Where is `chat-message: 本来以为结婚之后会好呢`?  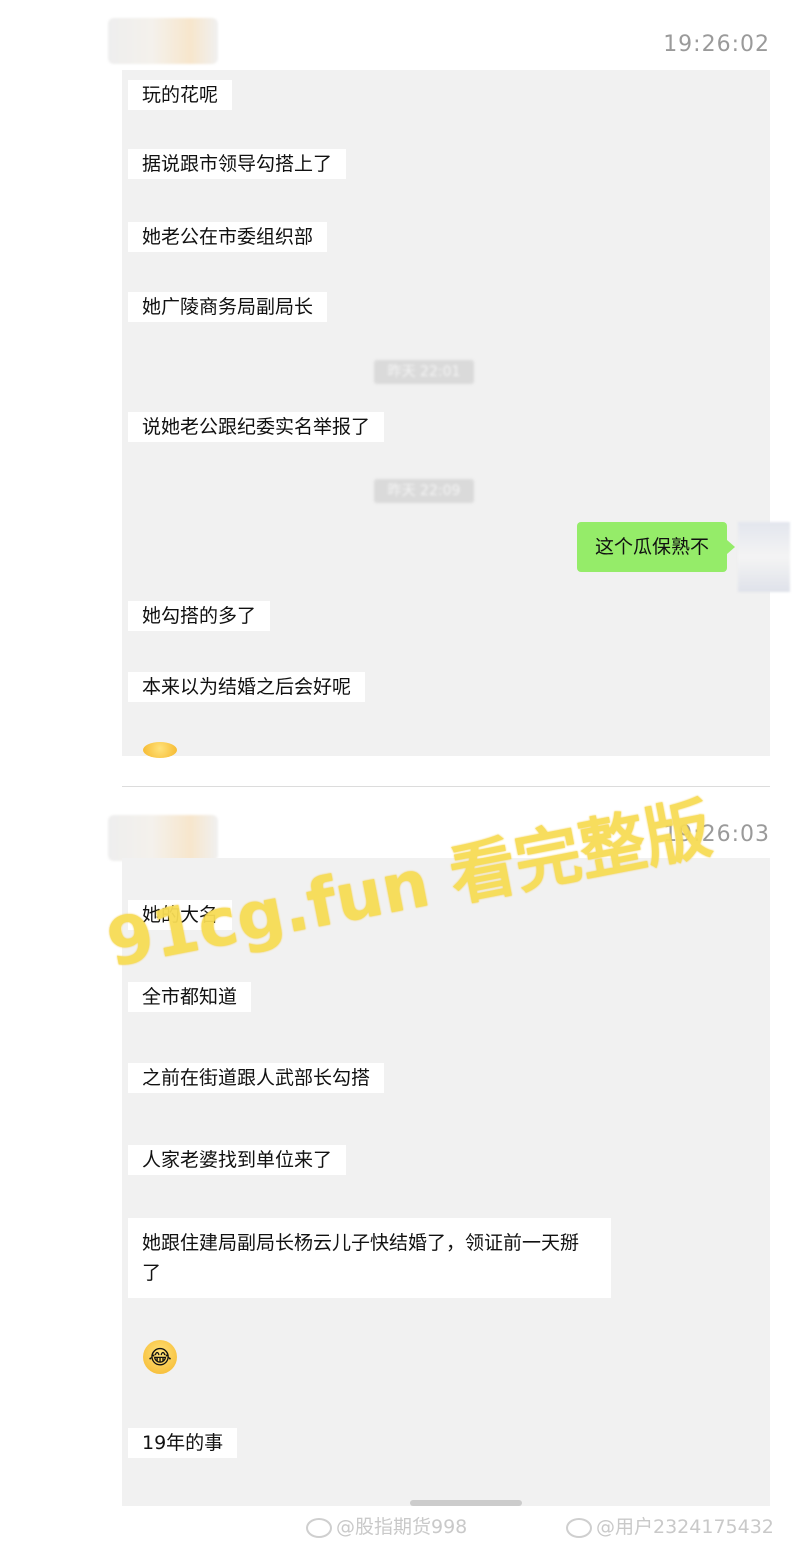 chat-message: 本来以为结婚之后会好呢 is located at coordinates (247, 687).